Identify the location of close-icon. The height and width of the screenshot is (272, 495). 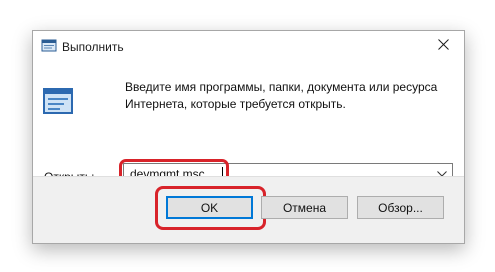
(443, 46).